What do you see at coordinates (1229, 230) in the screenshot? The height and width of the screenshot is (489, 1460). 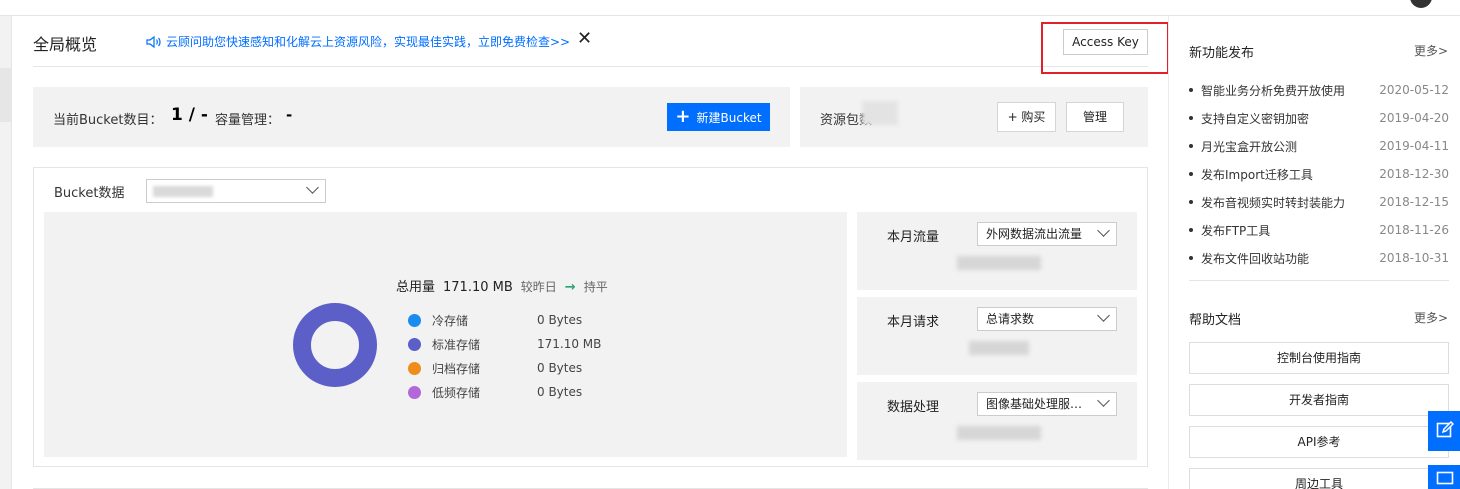 I see `news-title-text: 发布FTP工具` at bounding box center [1229, 230].